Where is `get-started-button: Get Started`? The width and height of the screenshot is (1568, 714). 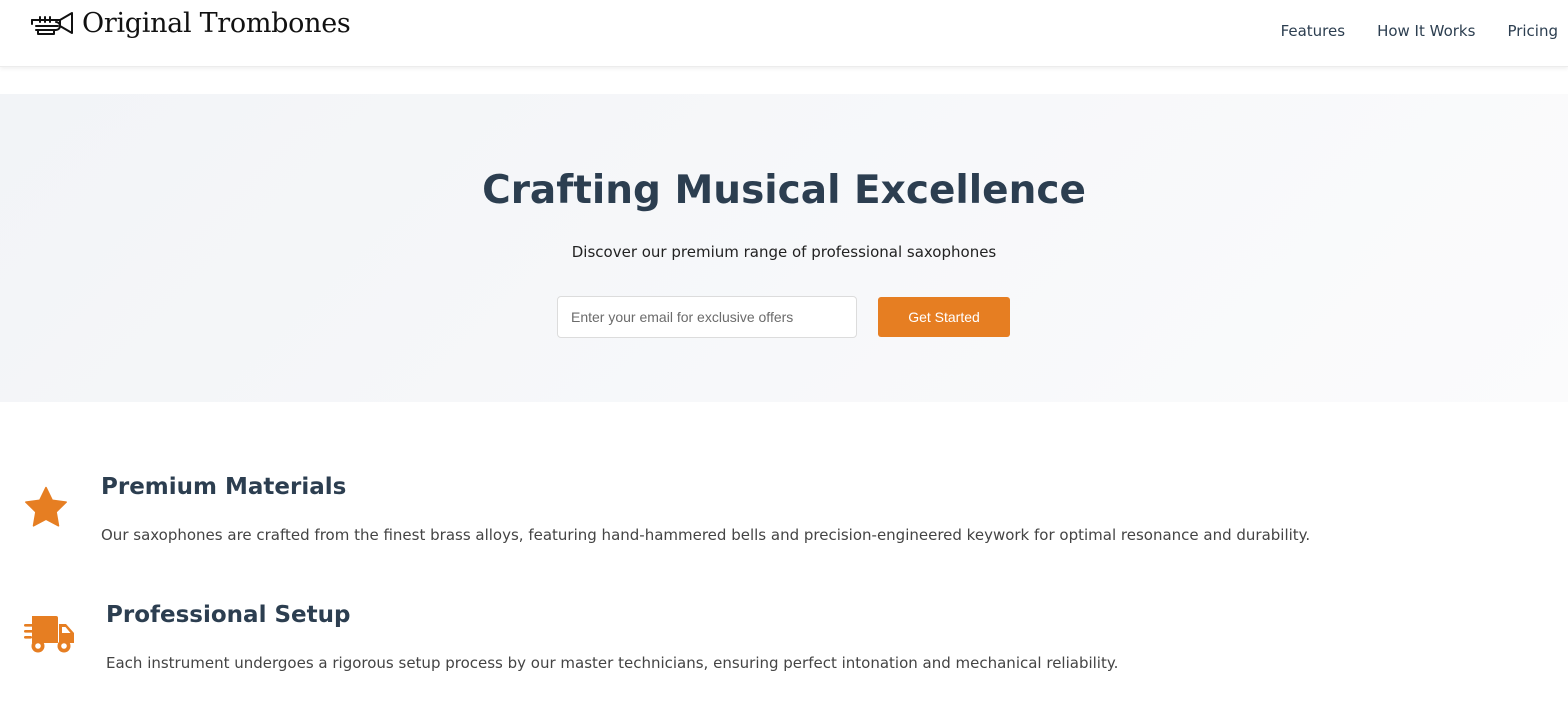
get-started-button: Get Started is located at coordinates (944, 317).